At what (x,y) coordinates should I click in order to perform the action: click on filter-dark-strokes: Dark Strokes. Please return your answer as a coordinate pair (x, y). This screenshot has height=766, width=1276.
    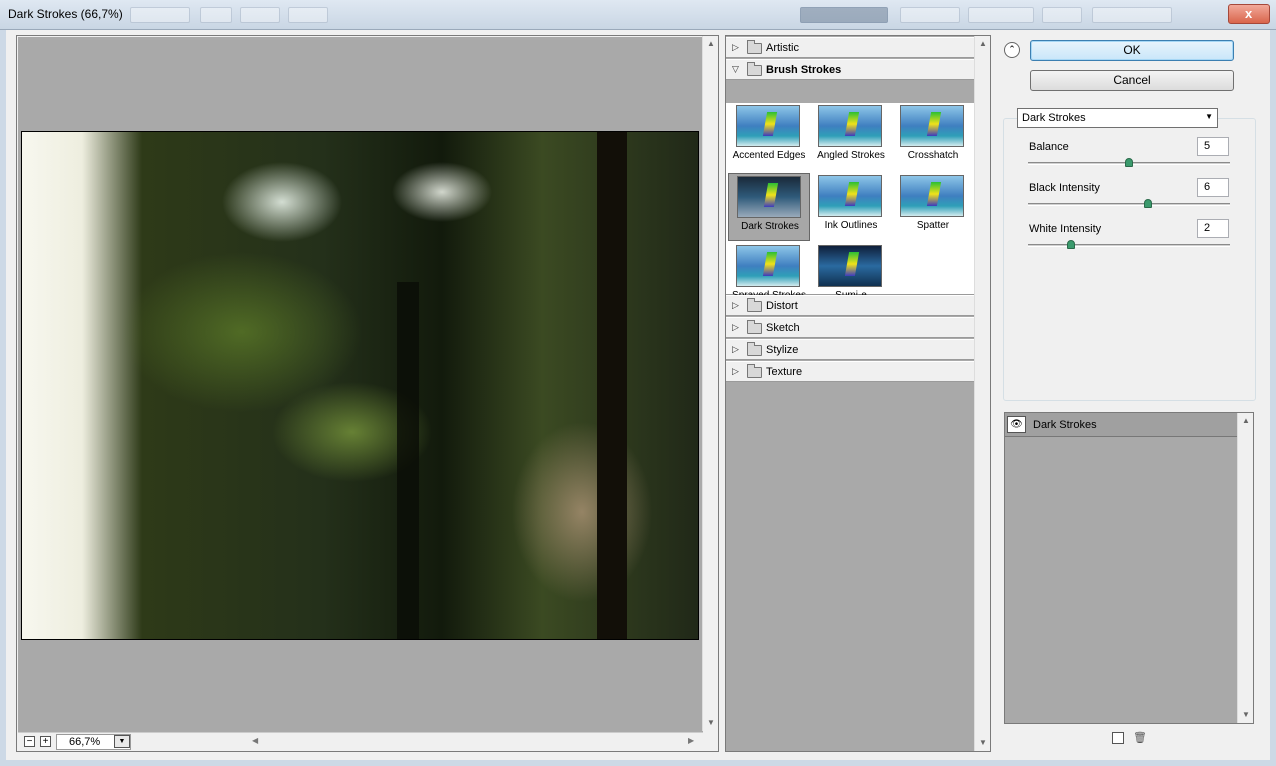
    Looking at the image, I should click on (769, 207).